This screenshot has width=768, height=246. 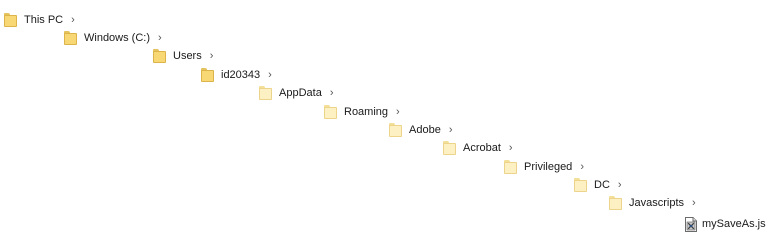 What do you see at coordinates (691, 224) in the screenshot?
I see `javascript-file-icon` at bounding box center [691, 224].